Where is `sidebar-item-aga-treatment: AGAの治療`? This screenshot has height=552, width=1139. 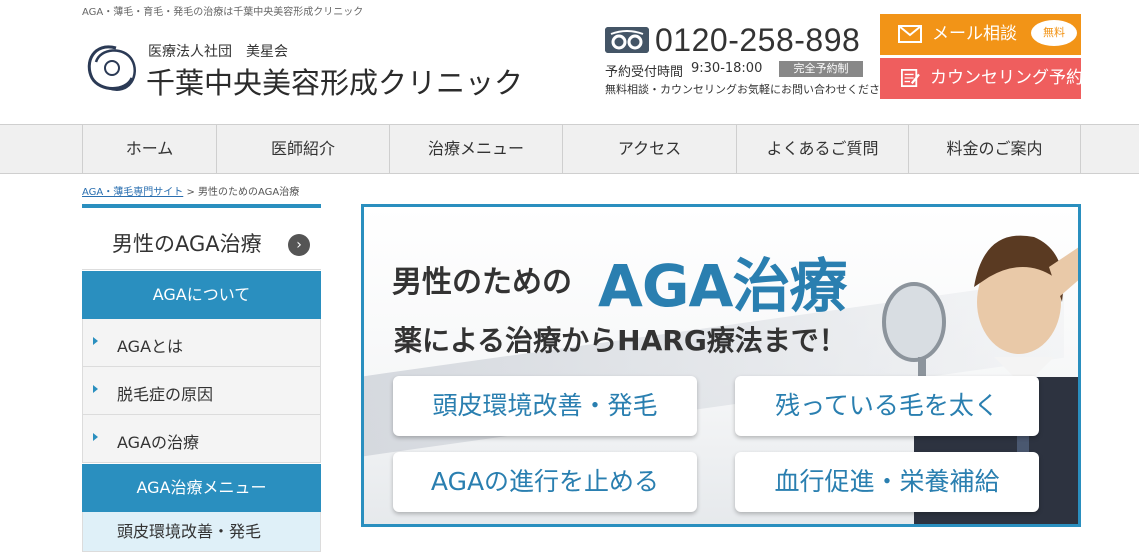 sidebar-item-aga-treatment: AGAの治療 is located at coordinates (201, 439).